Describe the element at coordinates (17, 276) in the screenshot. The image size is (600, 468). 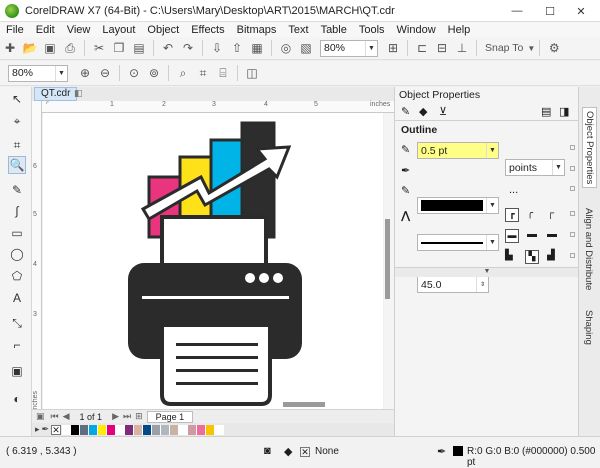
I see `polygon-tool-icon: ⬠` at that location.